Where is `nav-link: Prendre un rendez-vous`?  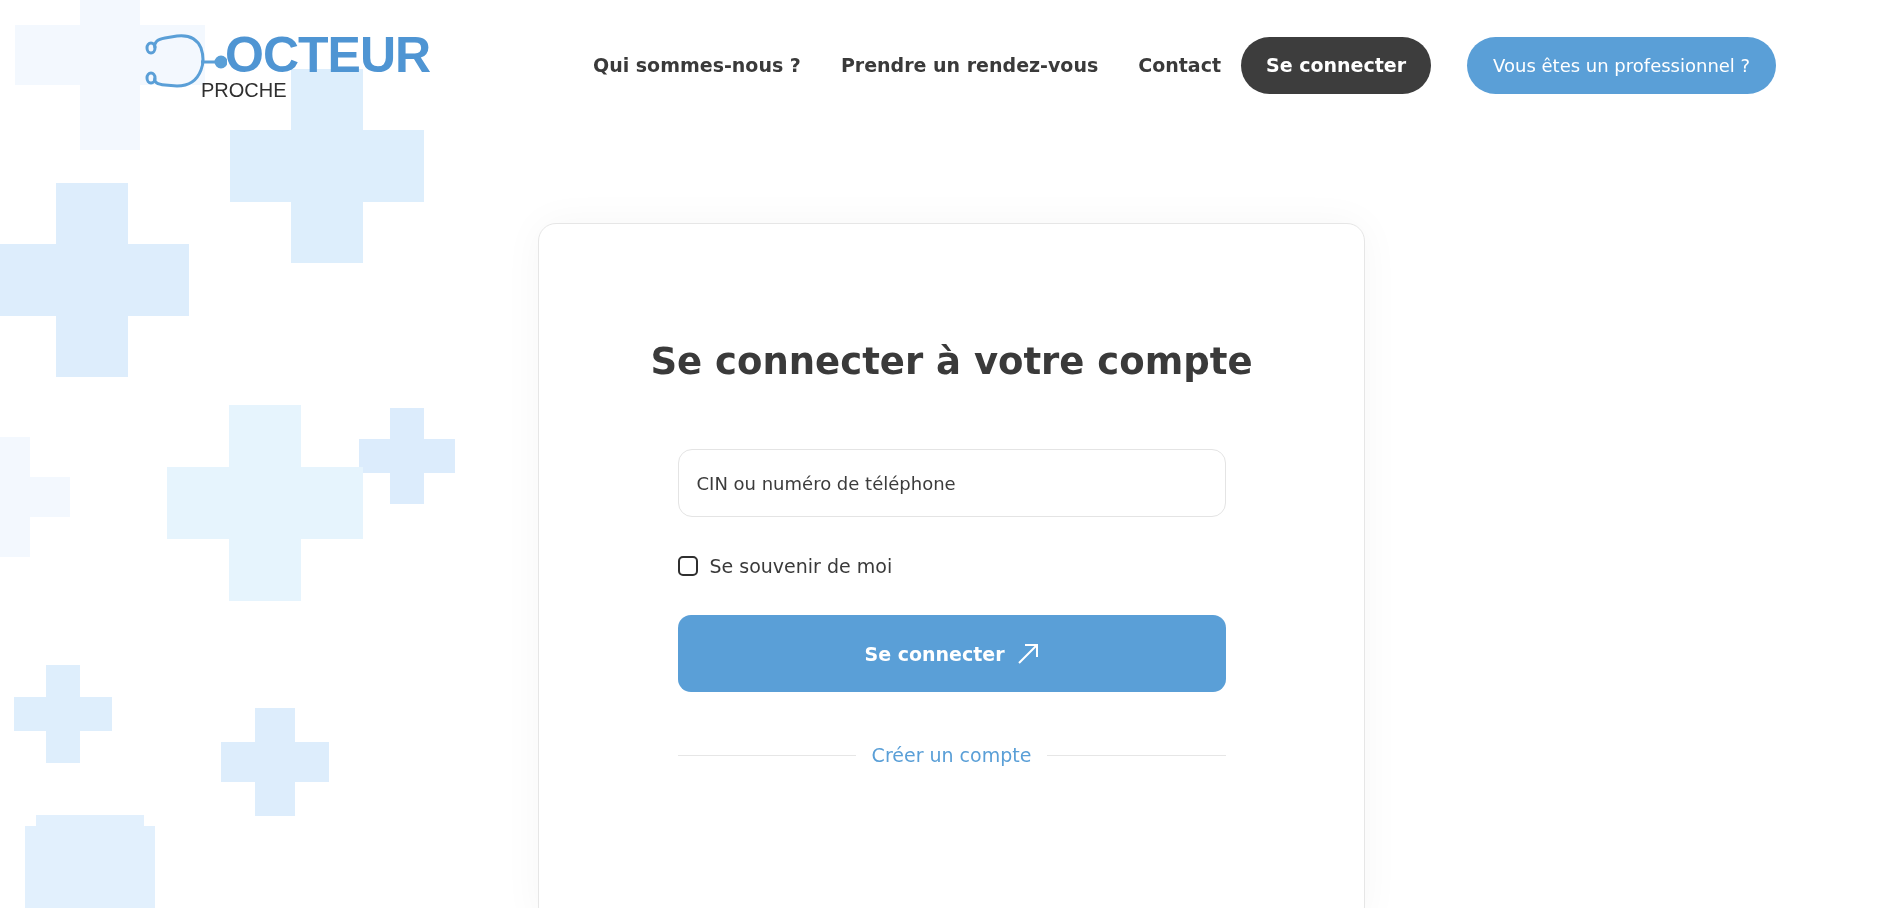
nav-link: Prendre un rendez-vous is located at coordinates (969, 65).